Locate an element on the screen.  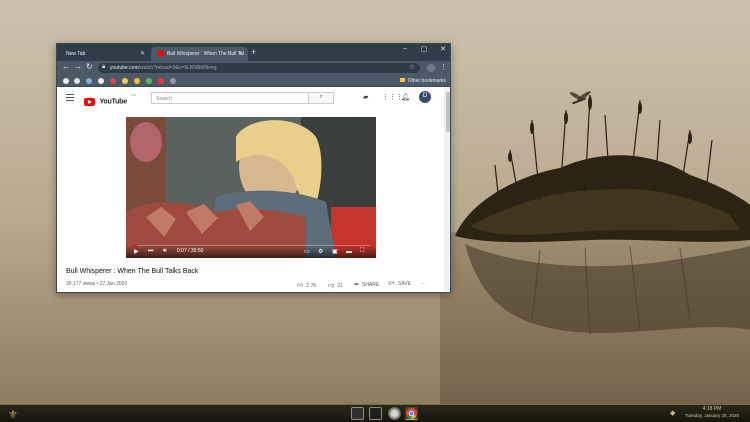
account-avatar: D is located at coordinates (425, 97).